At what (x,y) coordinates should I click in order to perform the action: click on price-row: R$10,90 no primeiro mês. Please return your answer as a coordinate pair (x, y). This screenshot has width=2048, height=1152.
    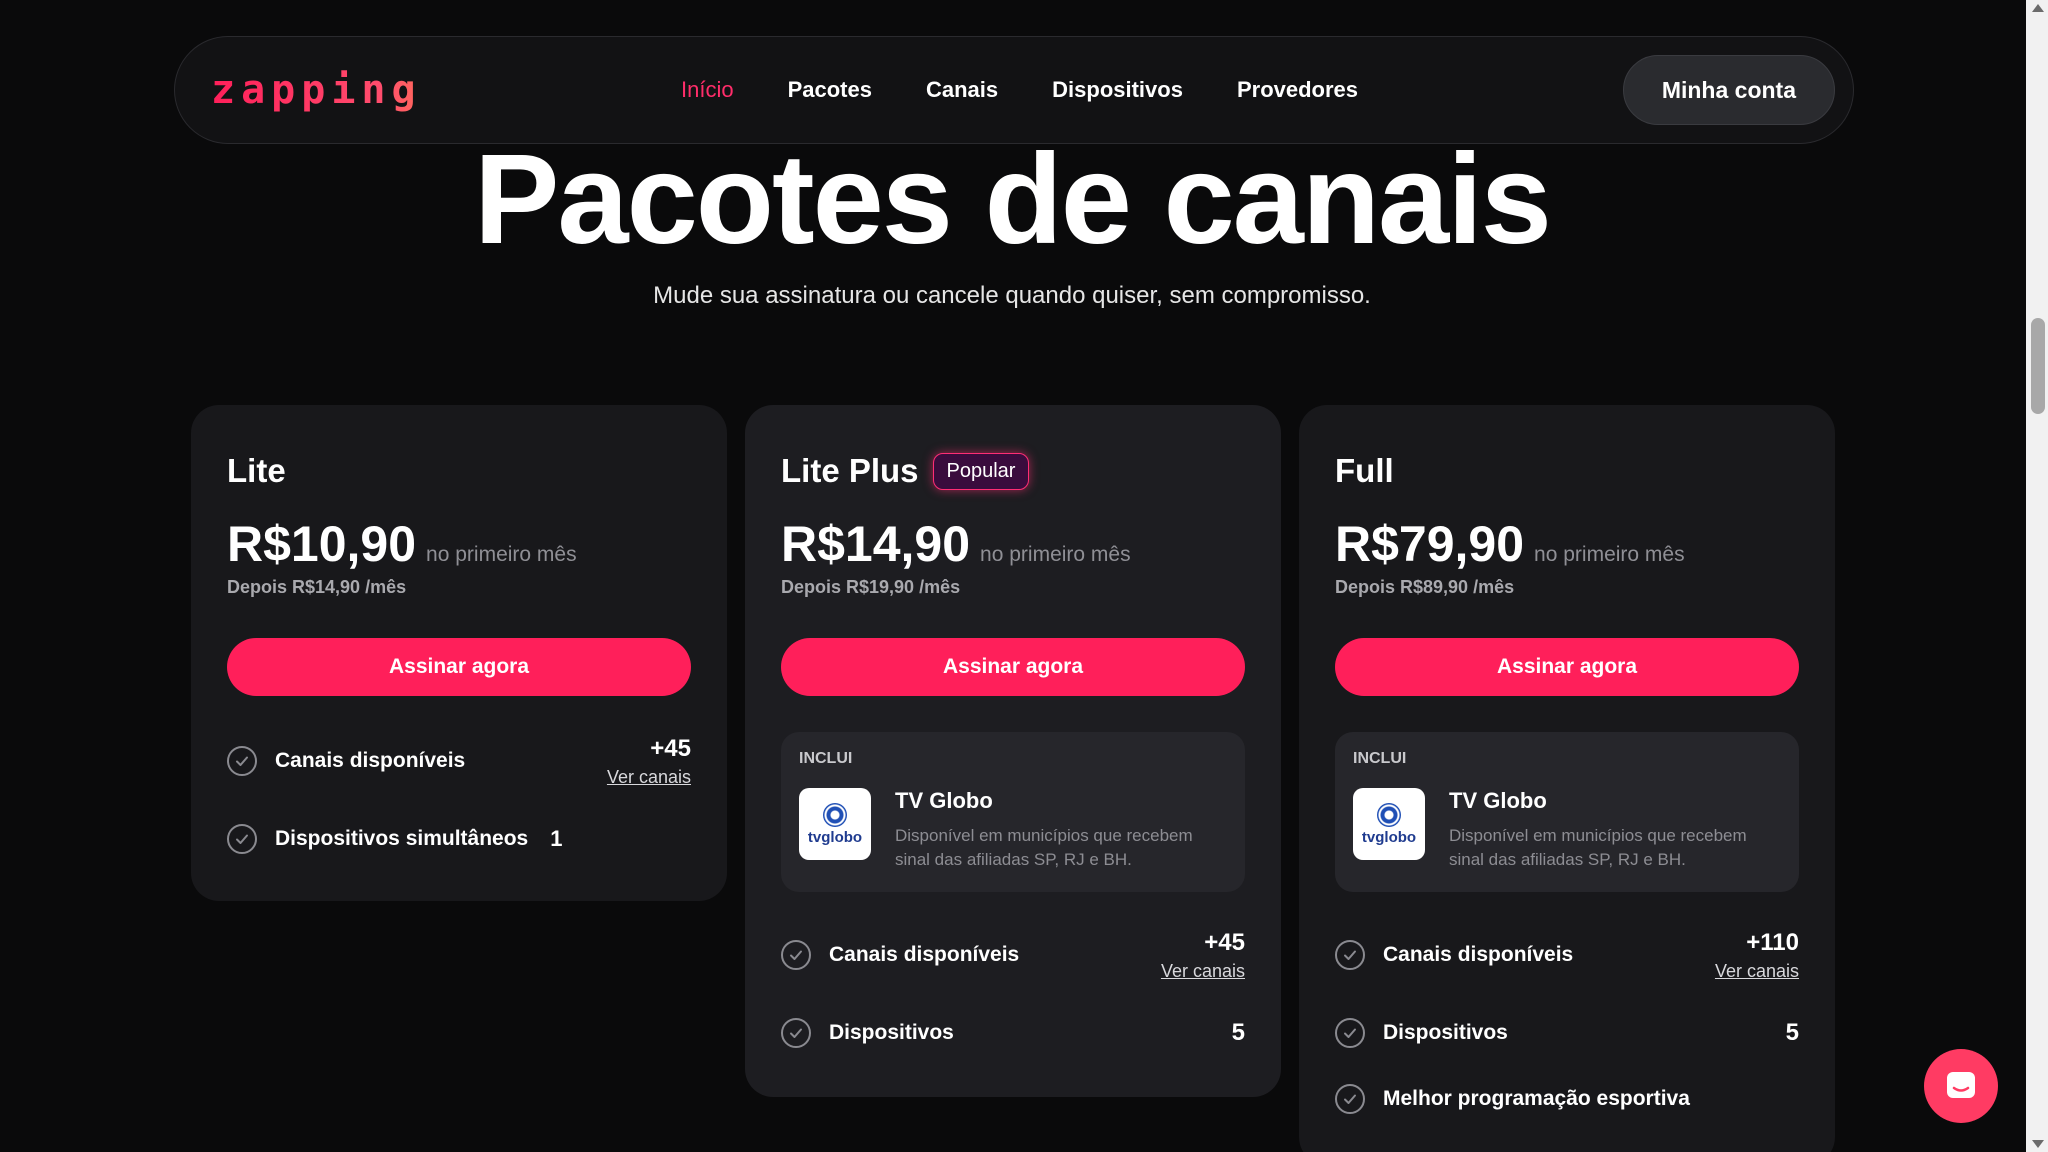
    Looking at the image, I should click on (459, 545).